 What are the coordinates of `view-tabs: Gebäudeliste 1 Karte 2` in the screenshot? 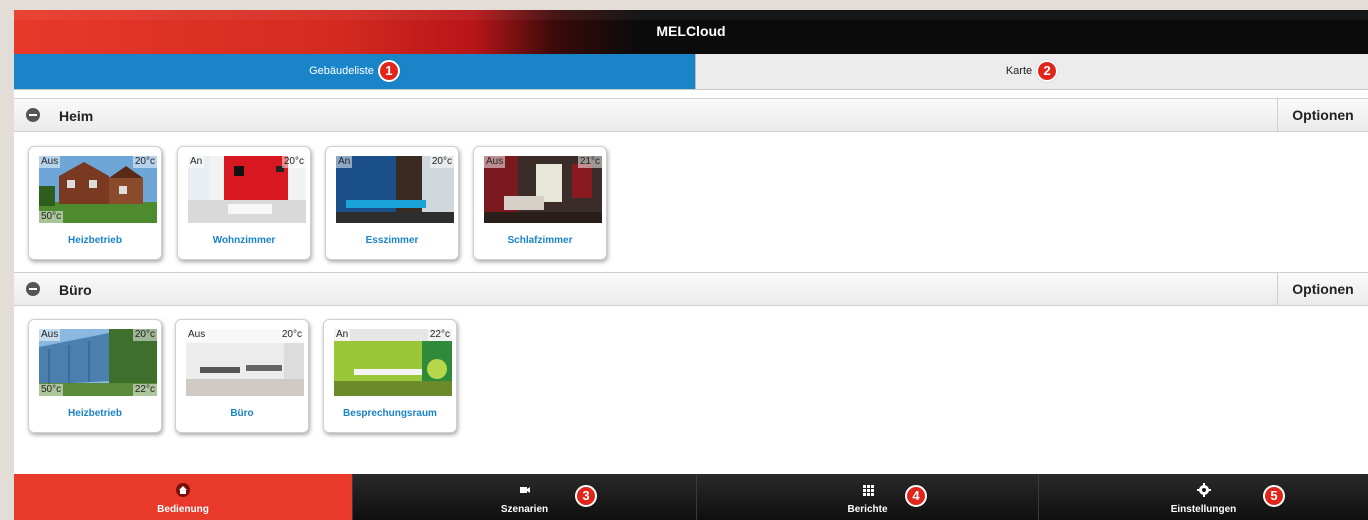 It's located at (691, 72).